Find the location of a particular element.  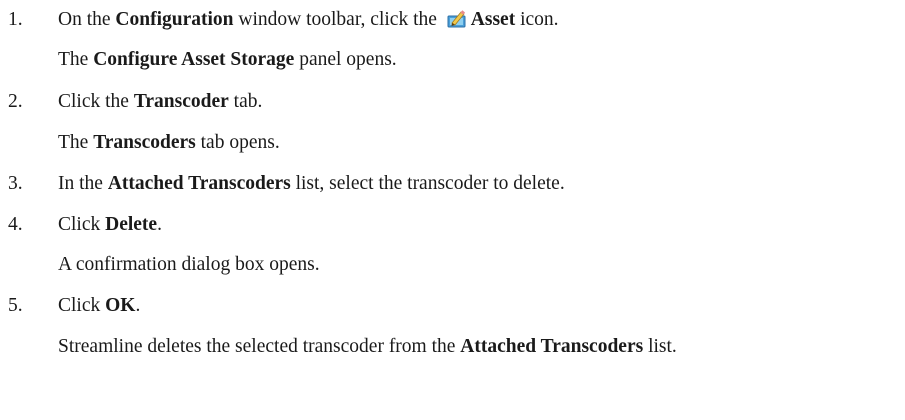

ui-label-ok: OK is located at coordinates (120, 305).